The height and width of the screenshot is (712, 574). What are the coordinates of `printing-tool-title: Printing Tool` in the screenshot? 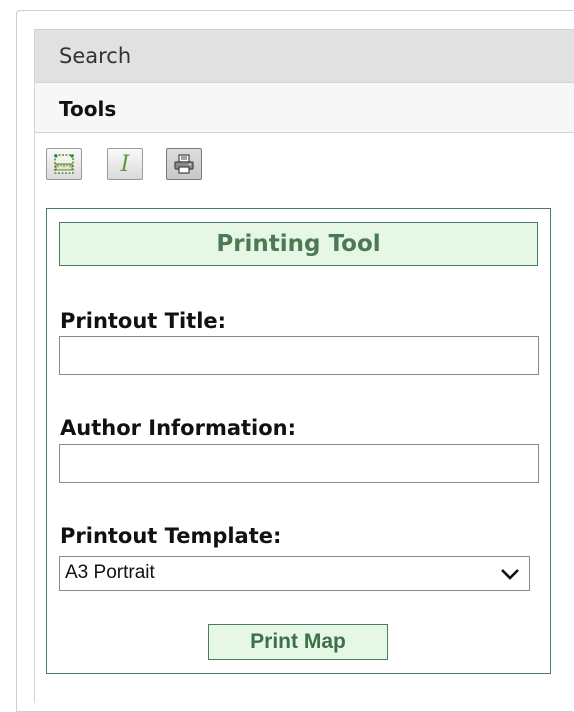 It's located at (298, 244).